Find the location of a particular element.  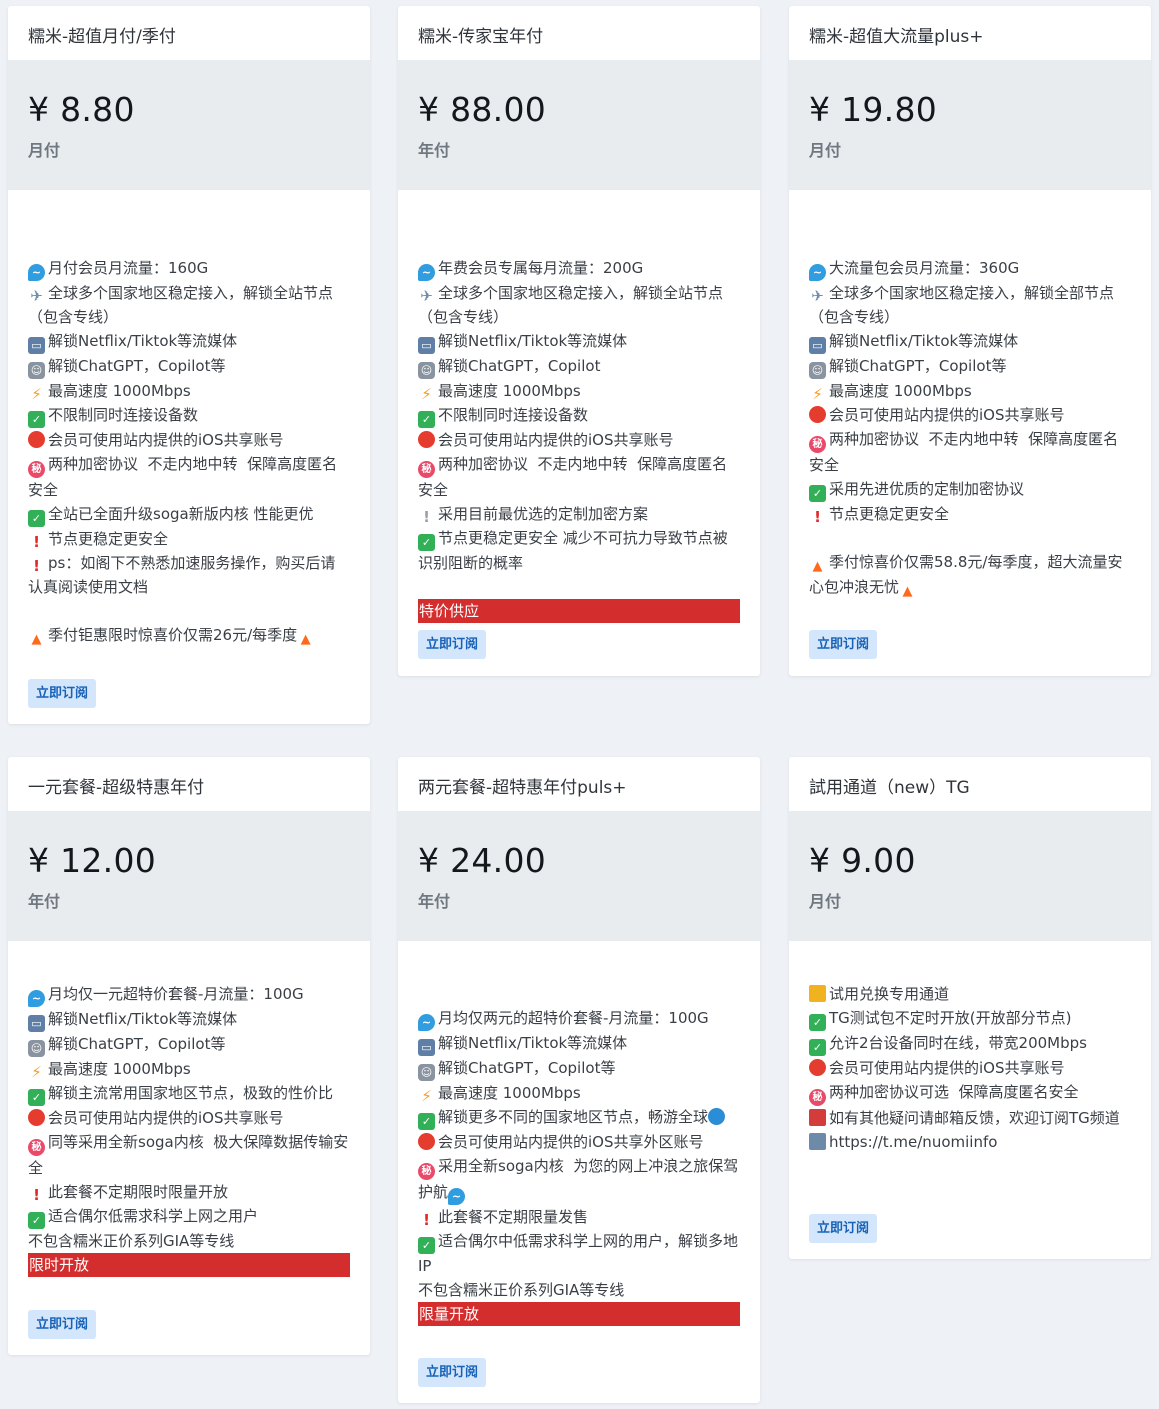

feature-text: 解锁Netflix/Tiktok等流媒体 is located at coordinates (143, 341).